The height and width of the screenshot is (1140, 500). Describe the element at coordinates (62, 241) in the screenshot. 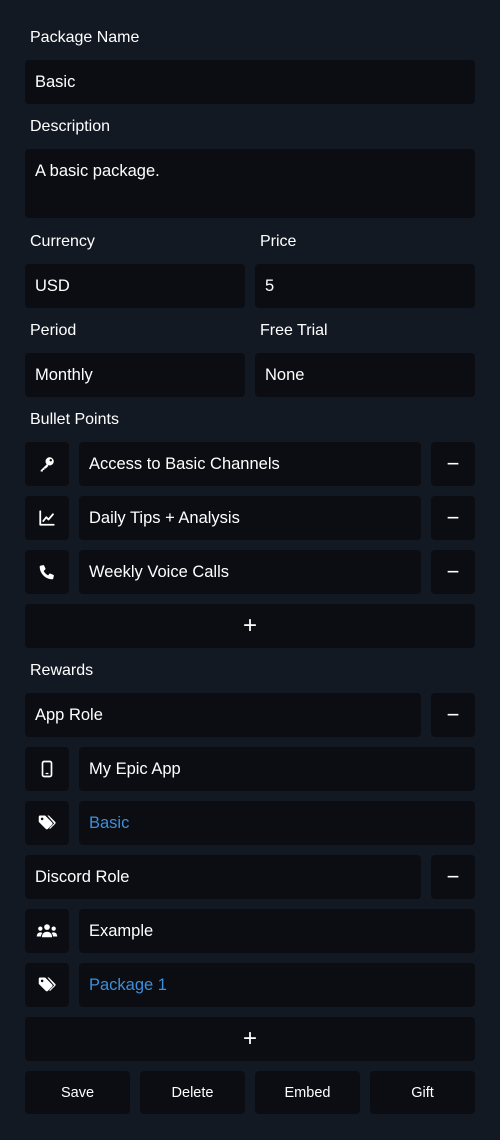

I see `currency-label: Currency` at that location.